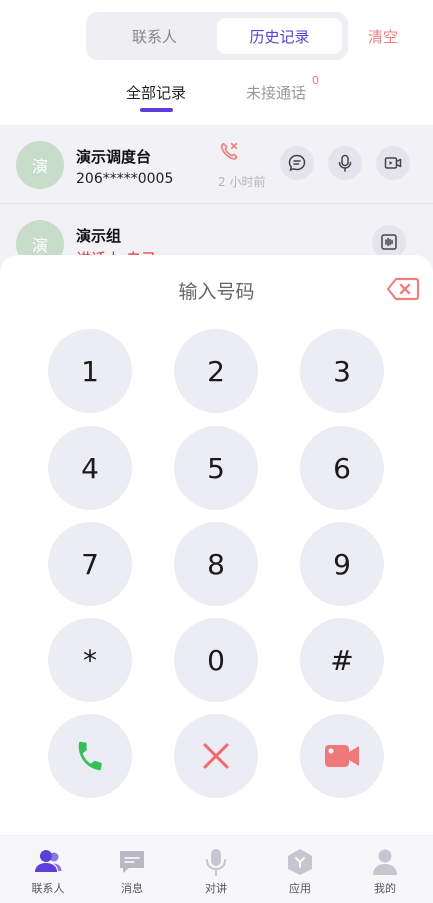 The image size is (433, 903). What do you see at coordinates (216, 862) in the screenshot?
I see `intercom-mic-icon` at bounding box center [216, 862].